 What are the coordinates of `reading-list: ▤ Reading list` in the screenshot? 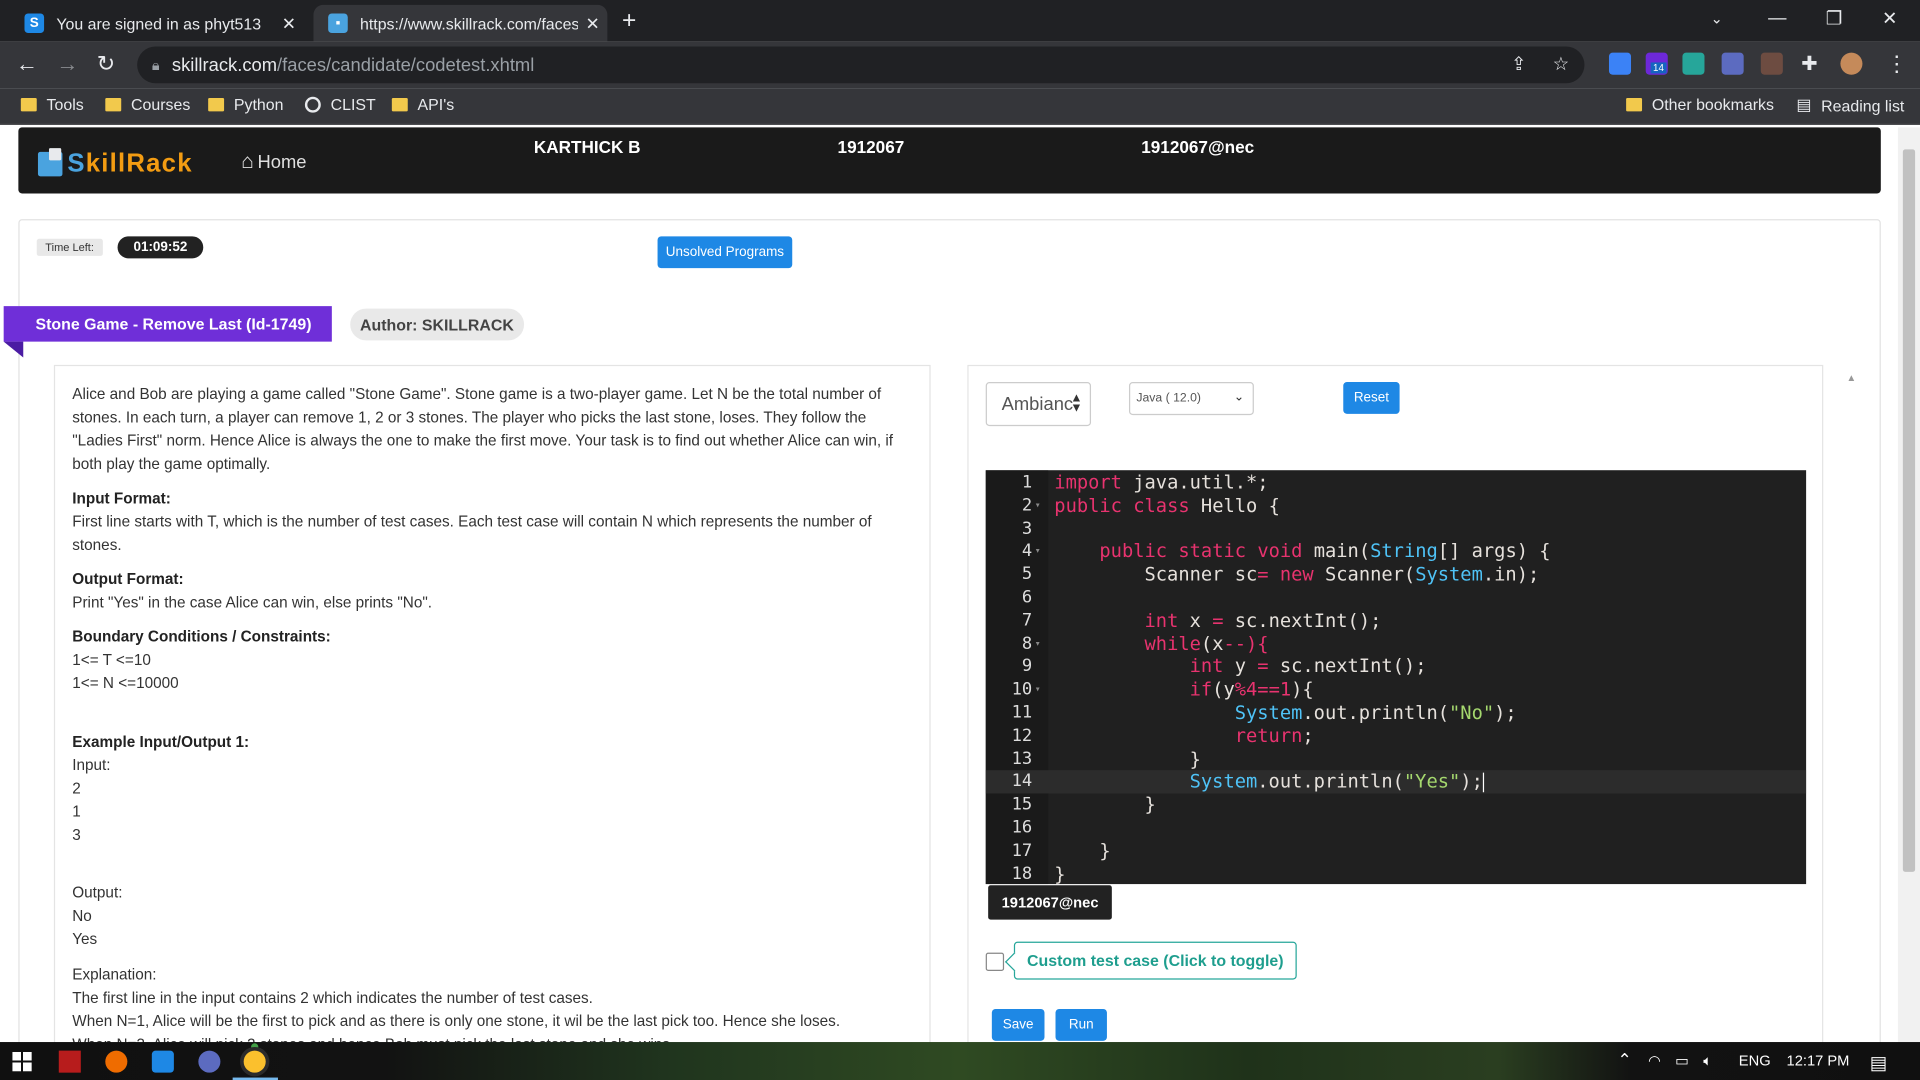 It's located at (1850, 106).